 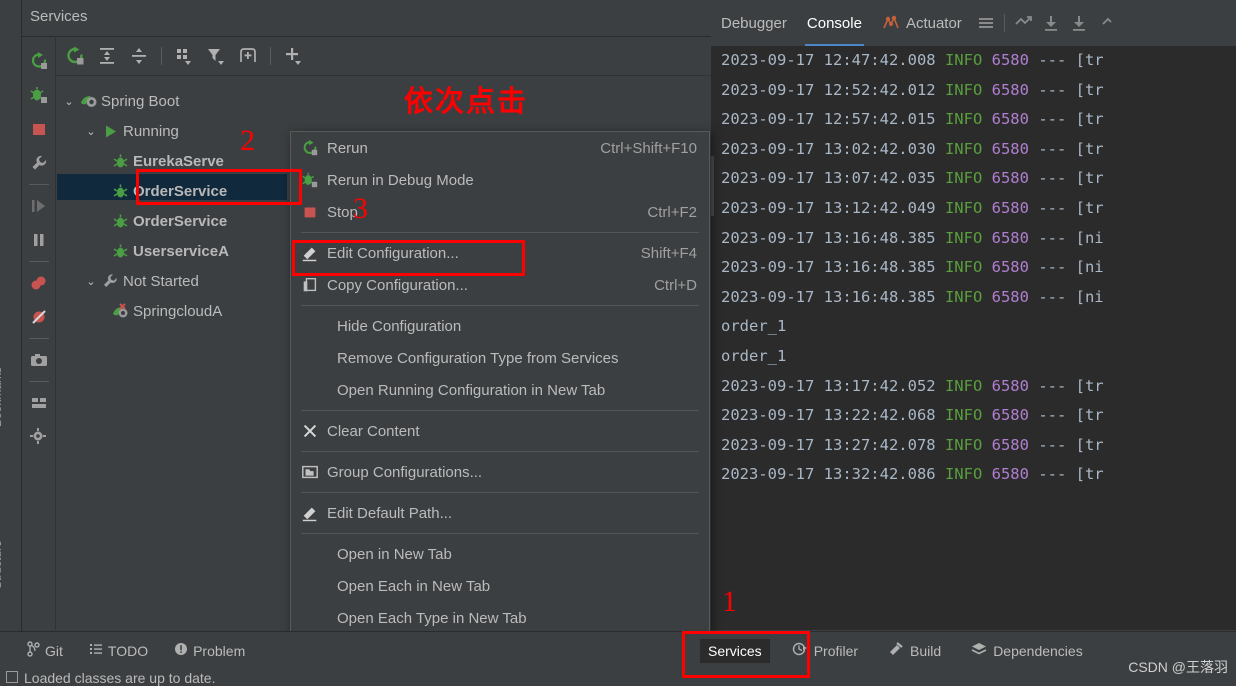 What do you see at coordinates (140, 101) in the screenshot?
I see `tree-node-label: Spring Boot` at bounding box center [140, 101].